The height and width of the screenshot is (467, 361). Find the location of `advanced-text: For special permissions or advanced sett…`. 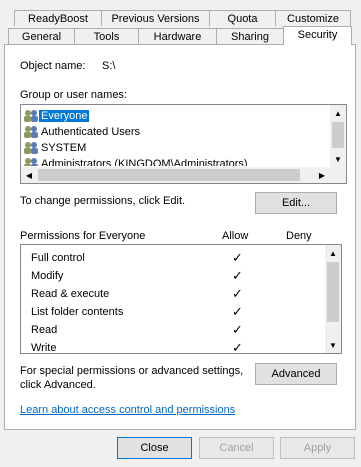

advanced-text: For special permissions or advanced sett… is located at coordinates (131, 378).